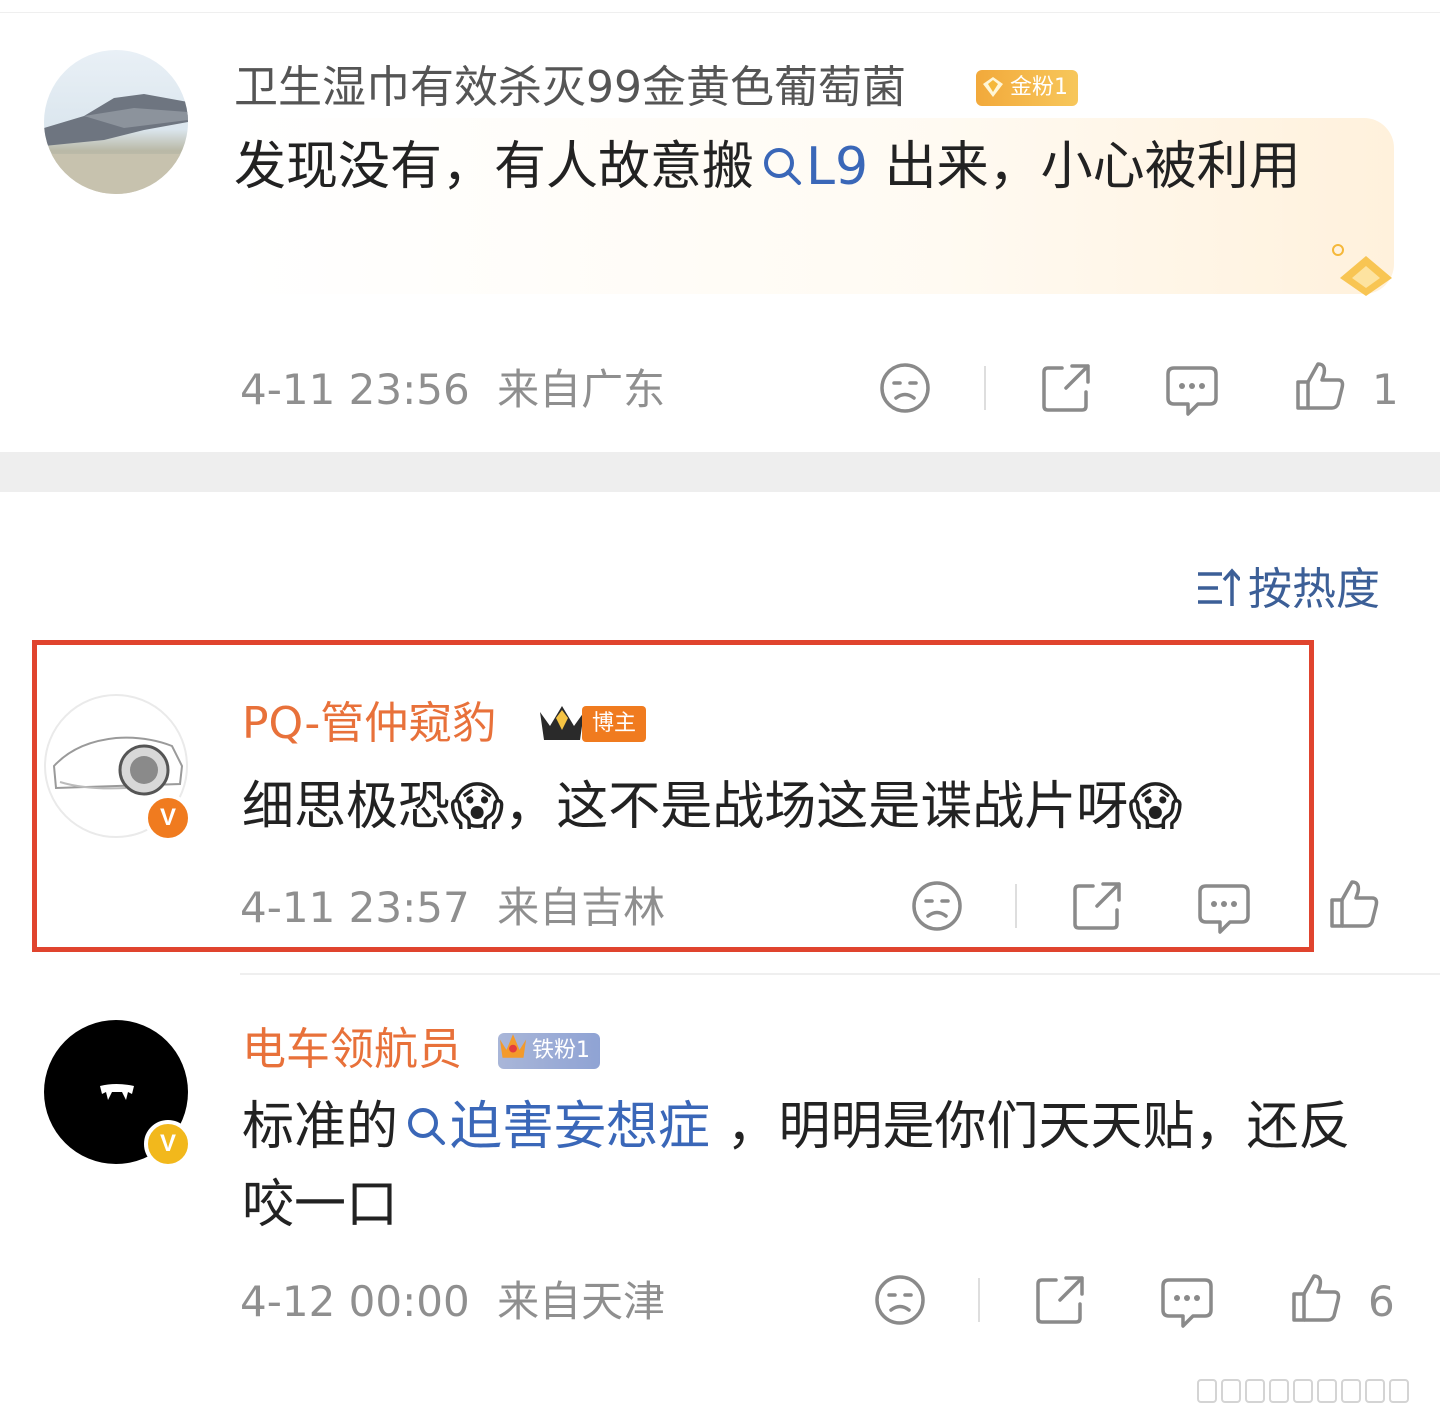 Image resolution: width=1440 pixels, height=1426 pixels. What do you see at coordinates (580, 1127) in the screenshot?
I see `topic-link-label: 迫害妄想症` at bounding box center [580, 1127].